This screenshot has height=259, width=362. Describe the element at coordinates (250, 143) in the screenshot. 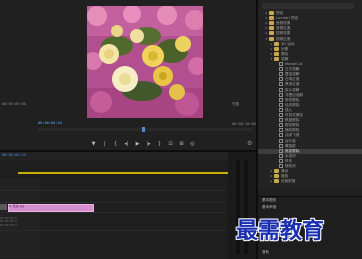

I see `monitor-settings-icon: ⚙` at that location.